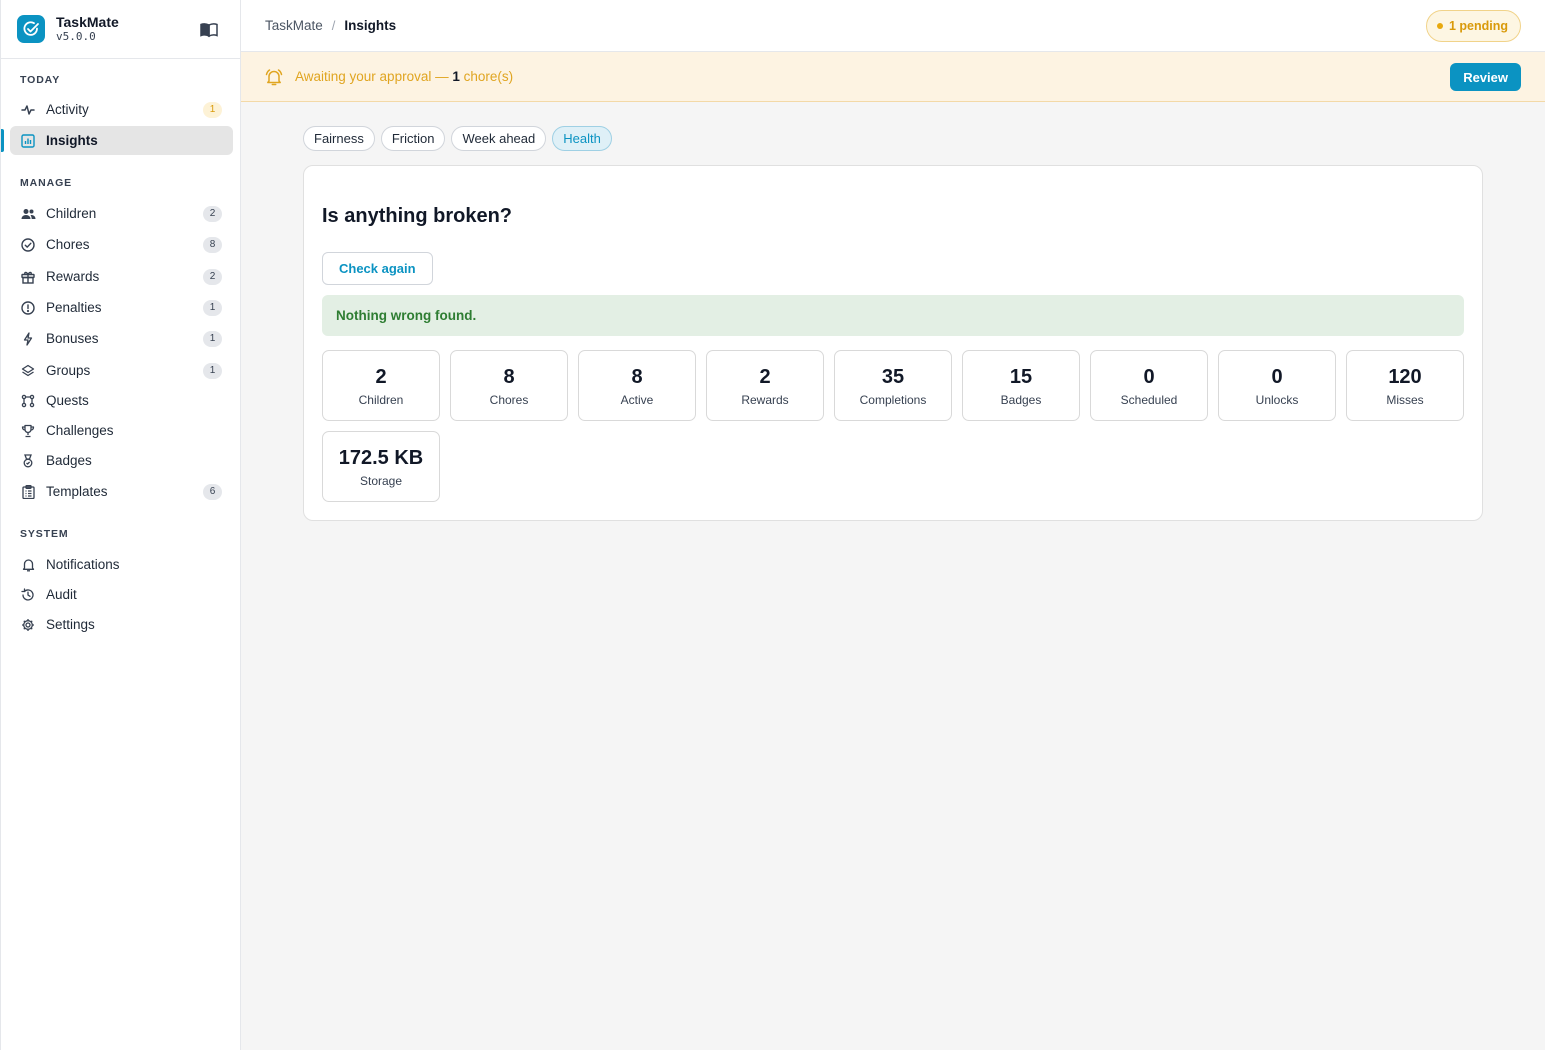 The image size is (1545, 1050). I want to click on sidebar-item-bonuses: Bonuses 1, so click(121, 338).